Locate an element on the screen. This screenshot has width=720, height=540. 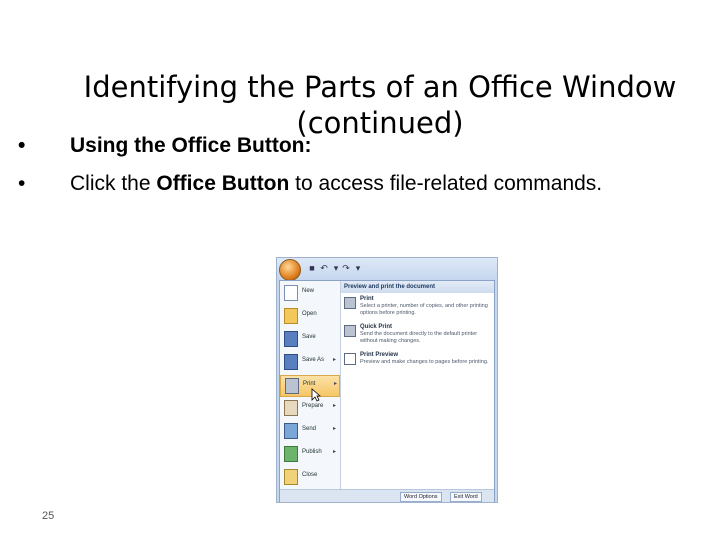
office-menu-footer: Word Options Exit Word is located at coordinates (387, 495).